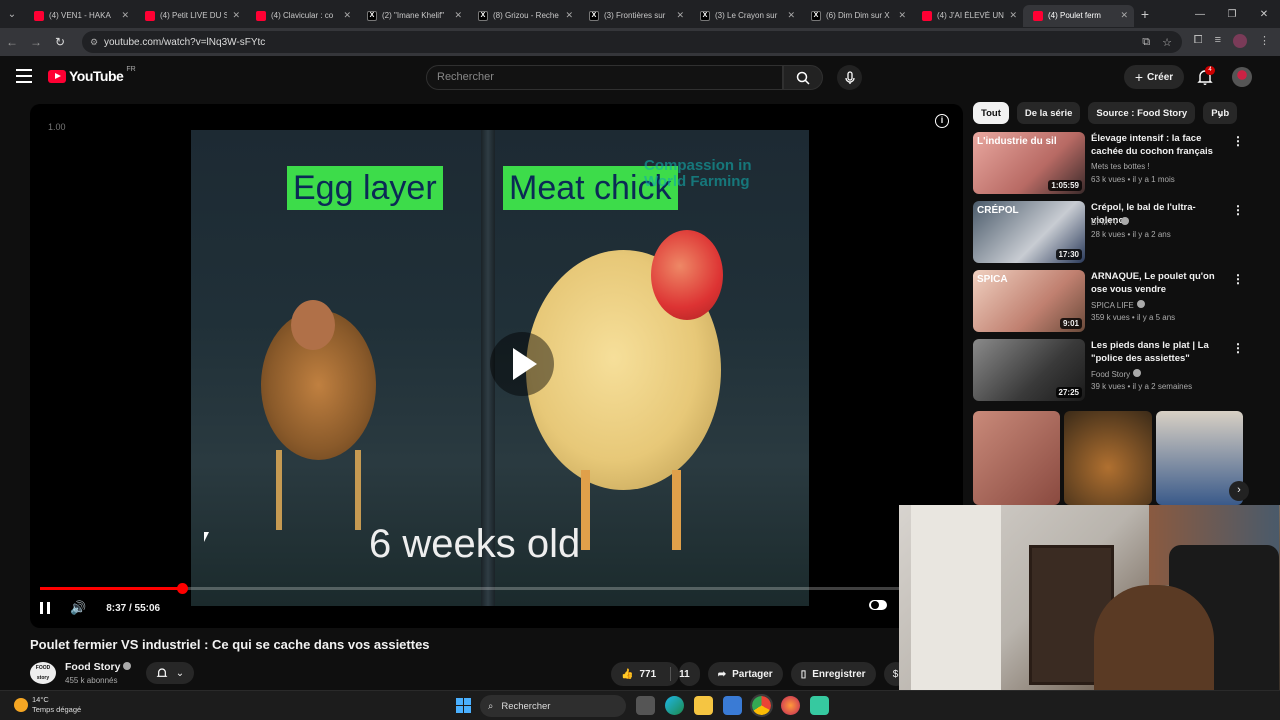 The width and height of the screenshot is (1280, 720). Describe the element at coordinates (703, 705) in the screenshot. I see `file-explorer-icon` at that location.